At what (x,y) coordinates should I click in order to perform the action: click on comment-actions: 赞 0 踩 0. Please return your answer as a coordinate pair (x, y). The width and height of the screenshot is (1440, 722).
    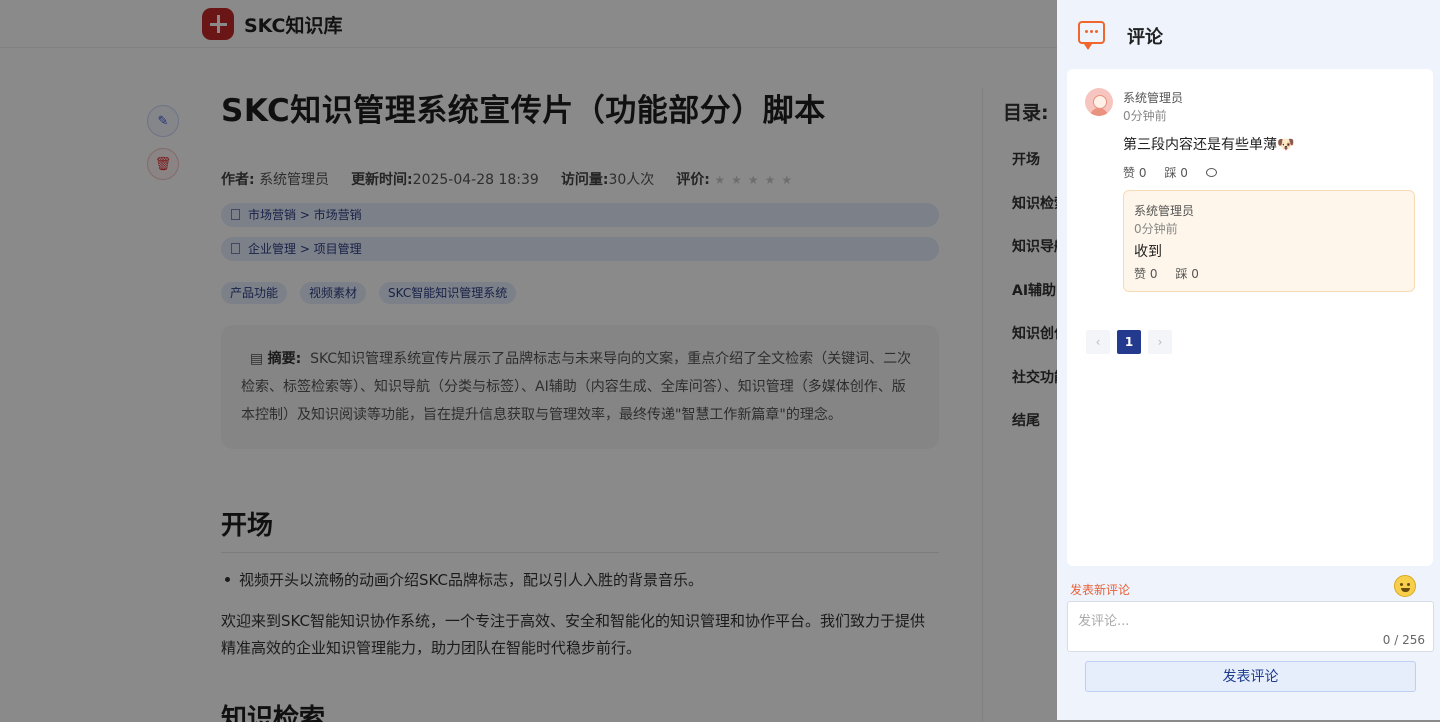
    Looking at the image, I should click on (1170, 172).